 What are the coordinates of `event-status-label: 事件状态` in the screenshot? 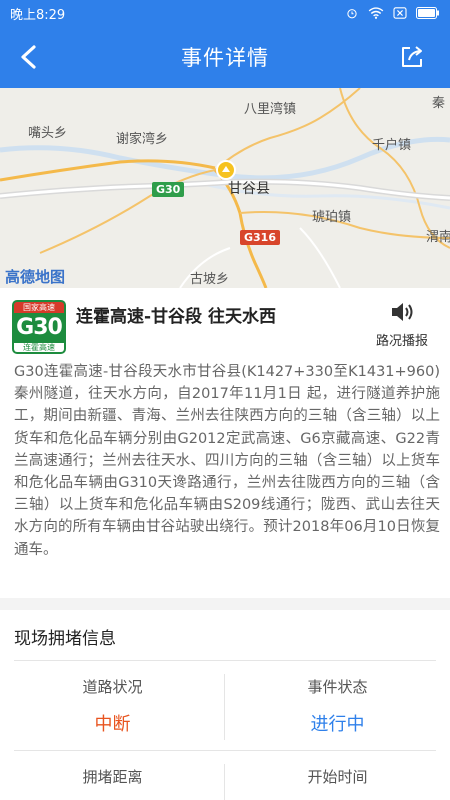 It's located at (337, 687).